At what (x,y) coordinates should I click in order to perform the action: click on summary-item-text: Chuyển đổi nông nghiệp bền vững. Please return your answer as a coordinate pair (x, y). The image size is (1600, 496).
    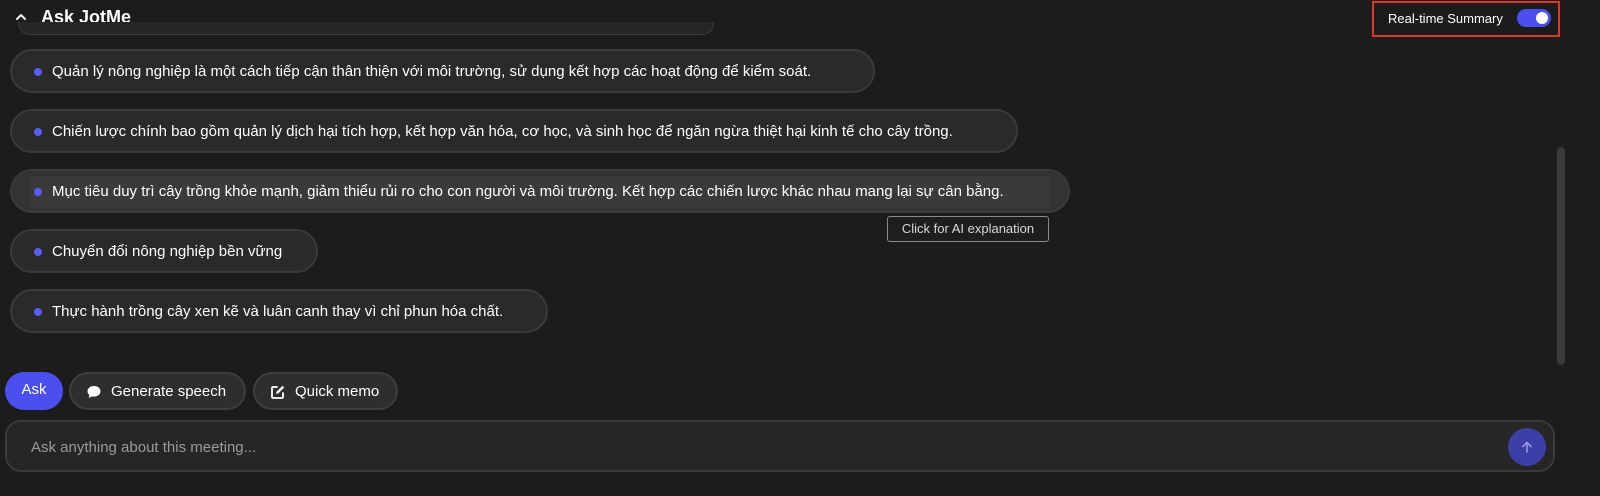
    Looking at the image, I should click on (167, 251).